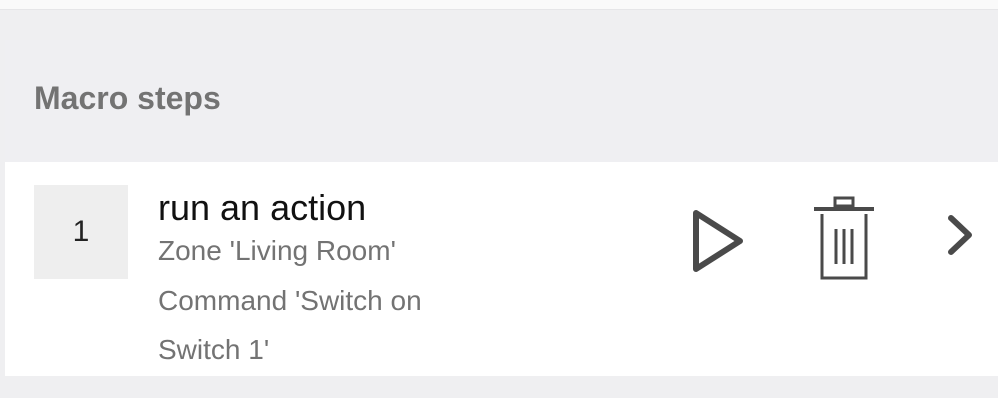 This screenshot has height=398, width=998. I want to click on open-step-button, so click(960, 235).